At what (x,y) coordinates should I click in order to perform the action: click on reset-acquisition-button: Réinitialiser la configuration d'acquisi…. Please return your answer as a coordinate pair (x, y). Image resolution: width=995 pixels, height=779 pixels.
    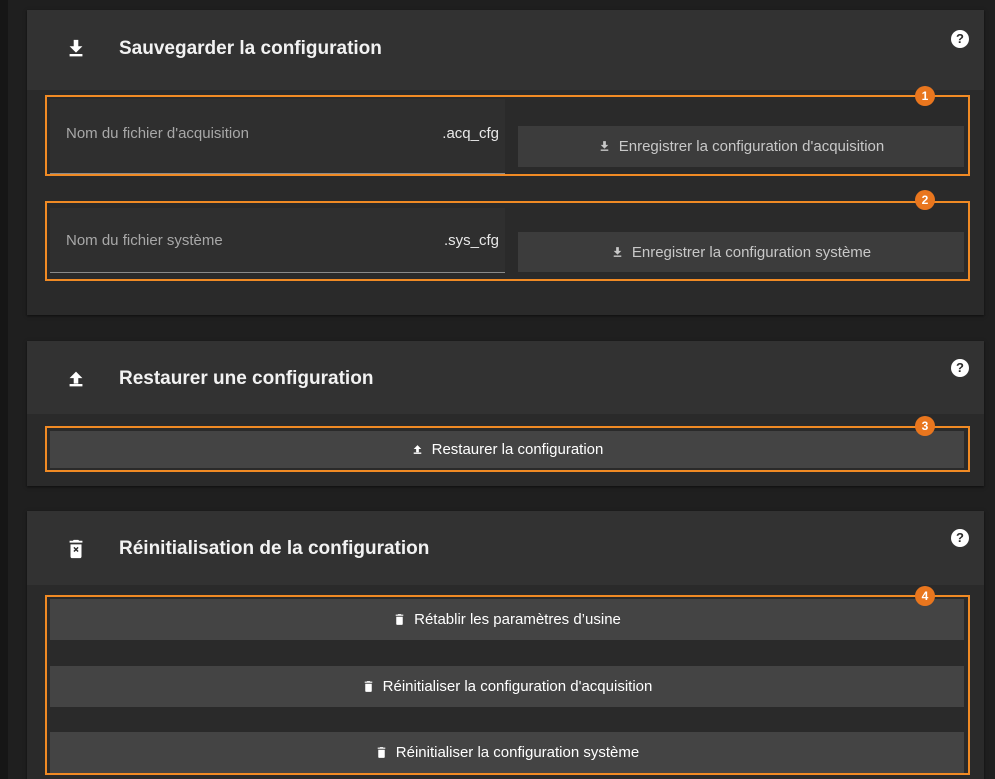
    Looking at the image, I should click on (507, 686).